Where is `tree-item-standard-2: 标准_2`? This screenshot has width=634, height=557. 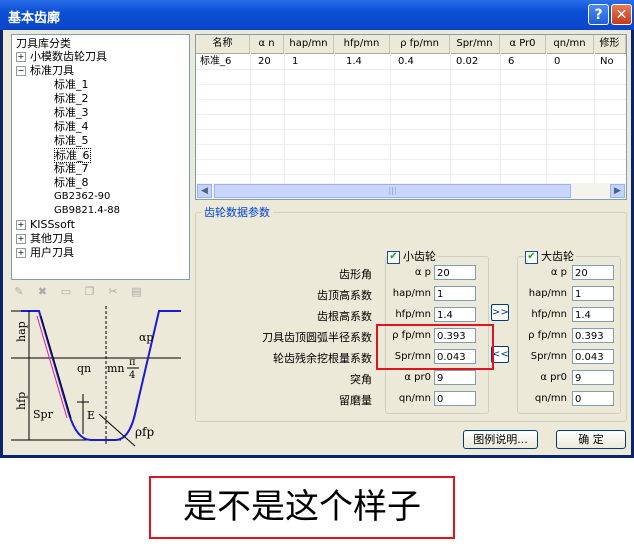
tree-item-standard-2: 标准_2 is located at coordinates (71, 98).